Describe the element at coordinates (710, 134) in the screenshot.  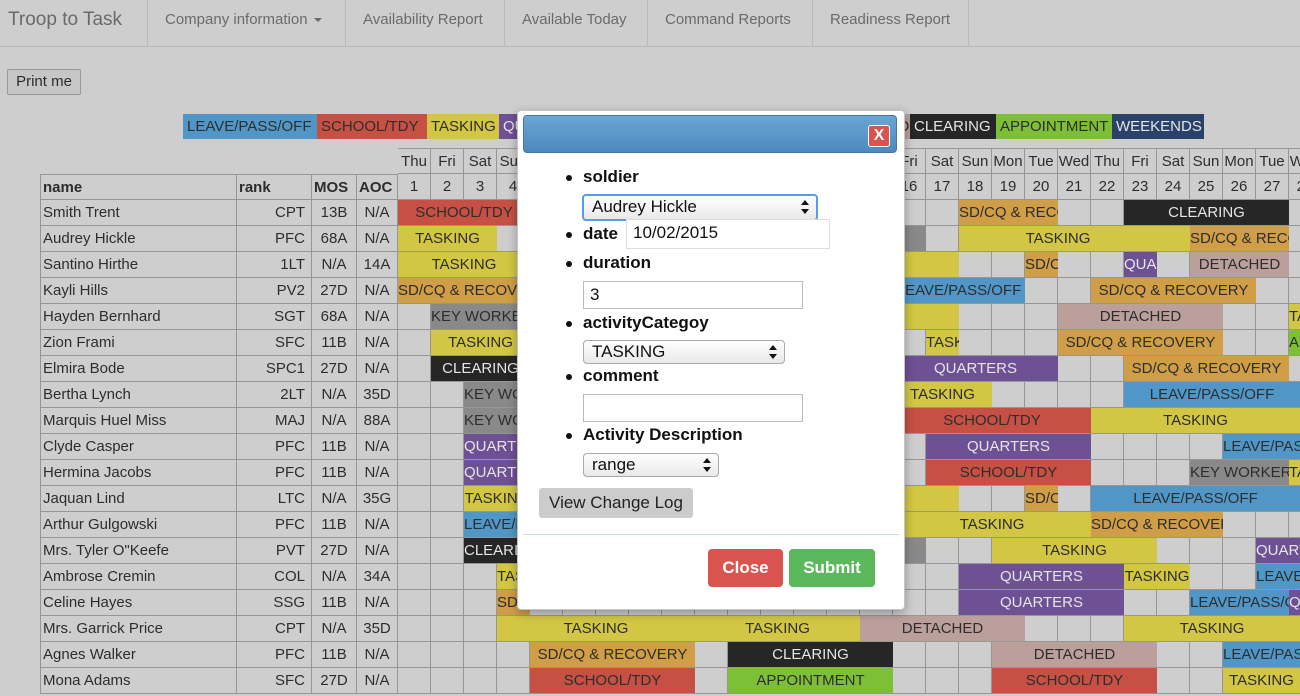
I see `dialog-title-bar: X` at that location.